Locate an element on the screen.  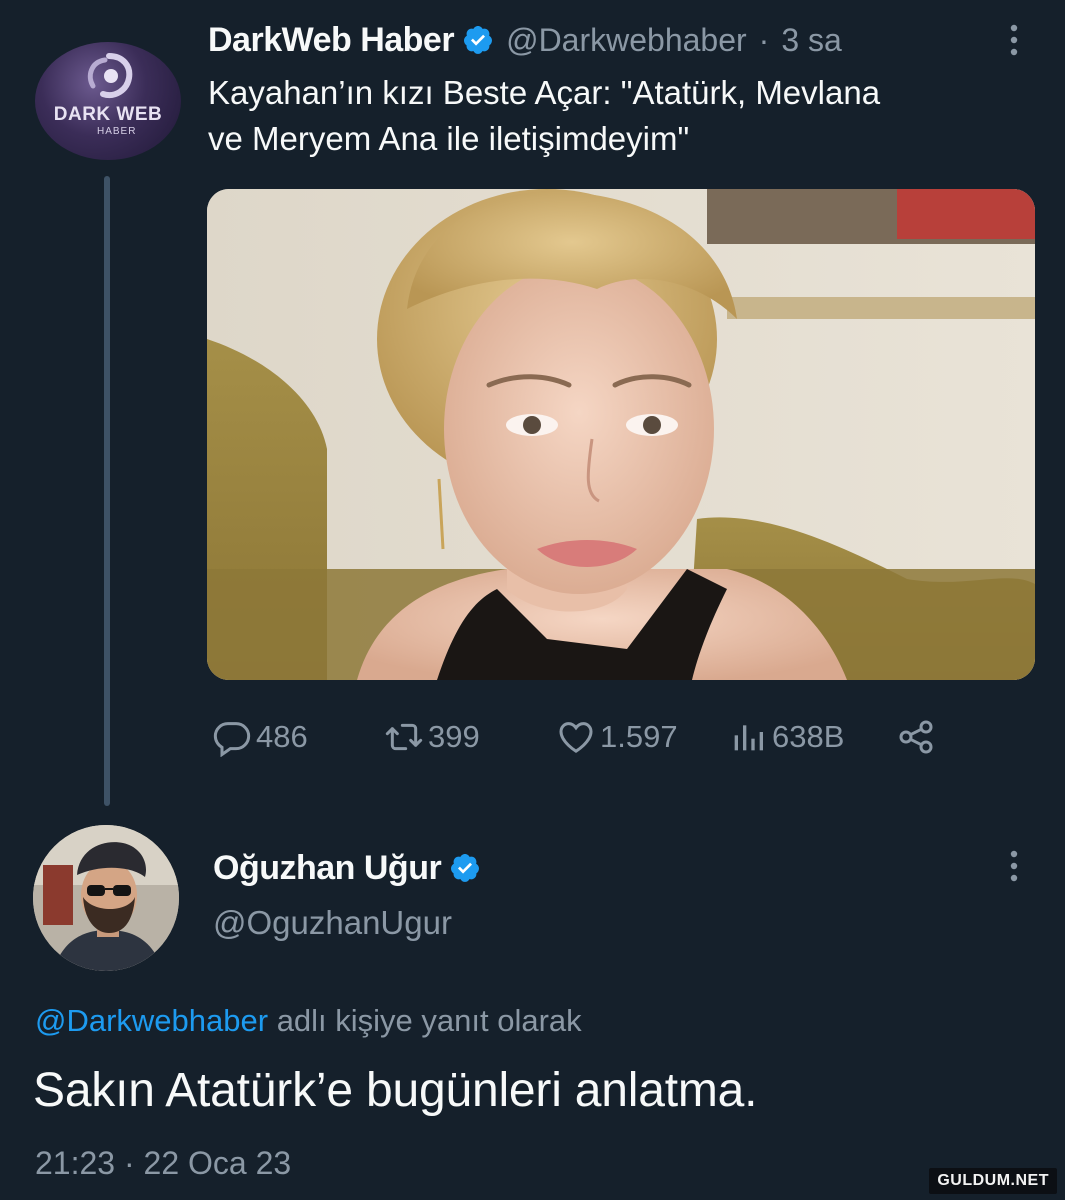
tweet2-text: Sakın Atatürk’e bugünleri anlatma. is located at coordinates (395, 1090).